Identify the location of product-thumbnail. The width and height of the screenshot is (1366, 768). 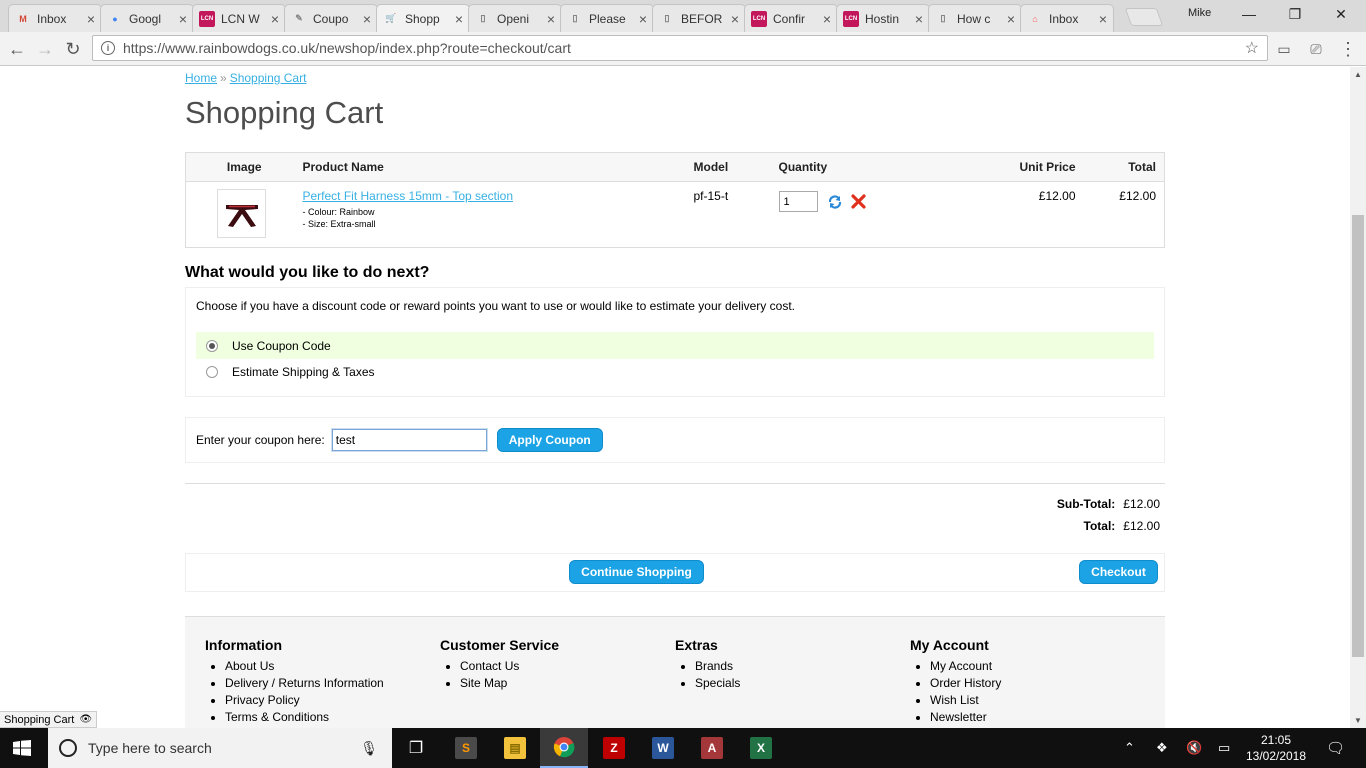
(241, 213).